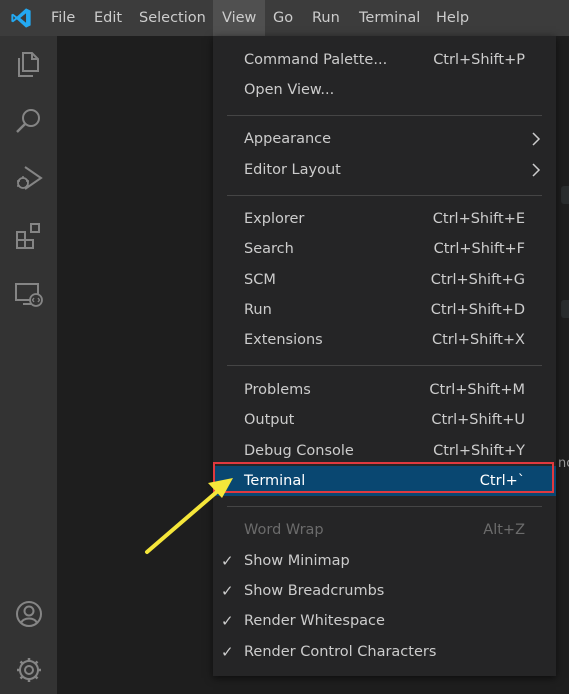  Describe the element at coordinates (314, 591) in the screenshot. I see `menu-item-label: Show Breadcrumbs` at that location.